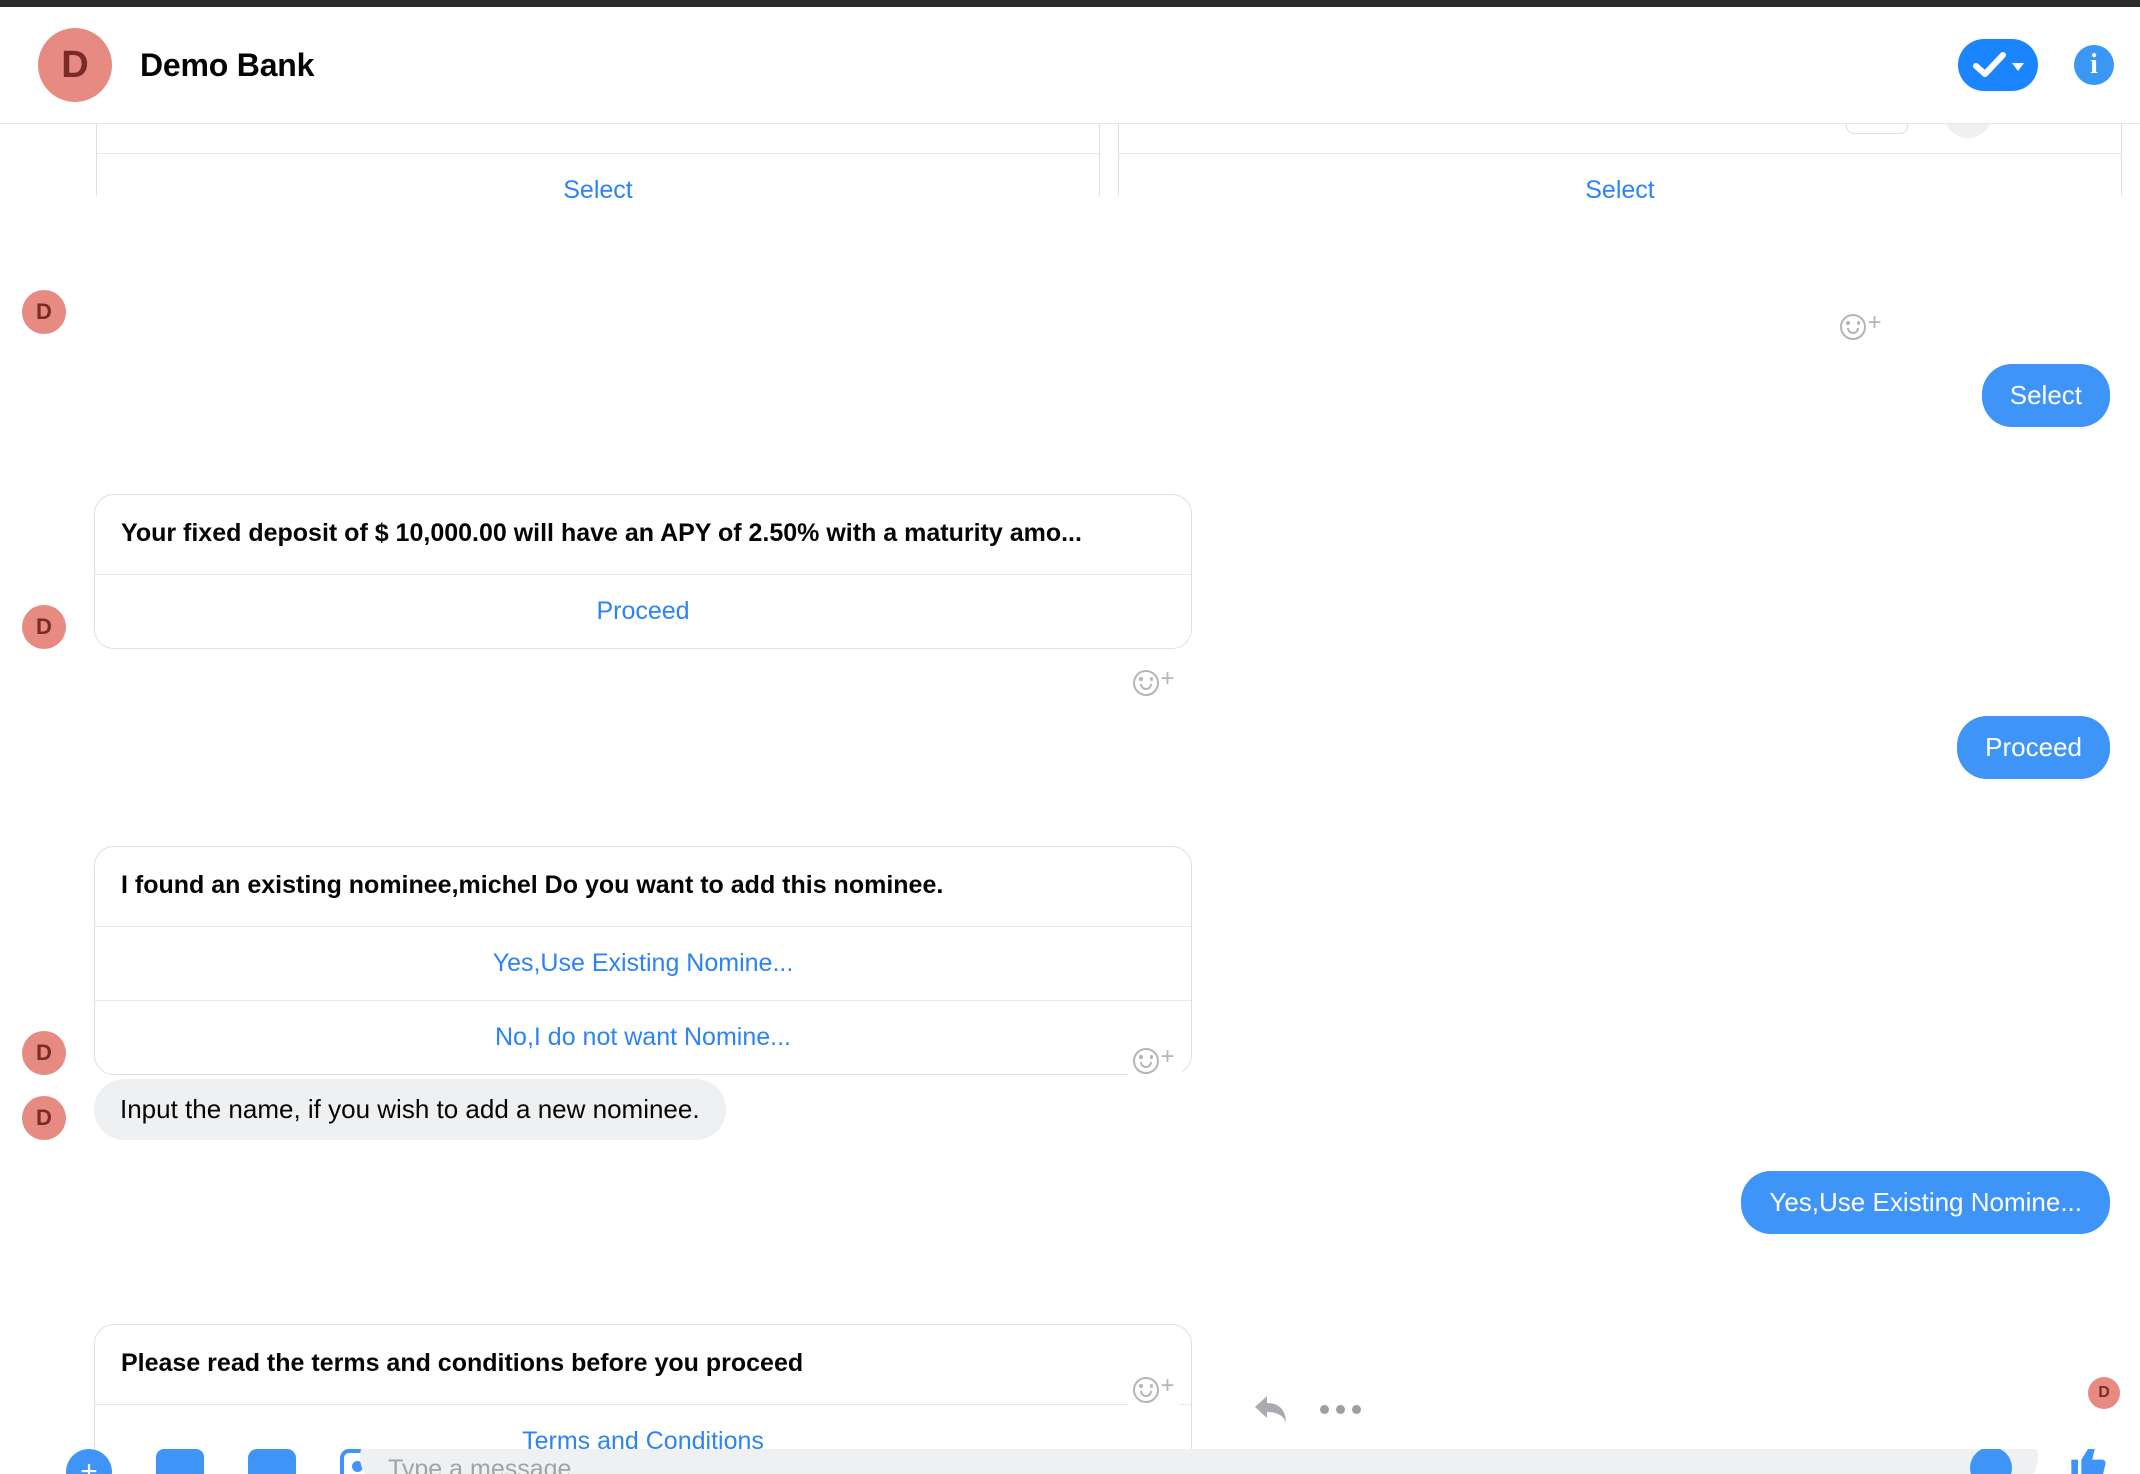  What do you see at coordinates (180, 1461) in the screenshot?
I see `gif-icon` at bounding box center [180, 1461].